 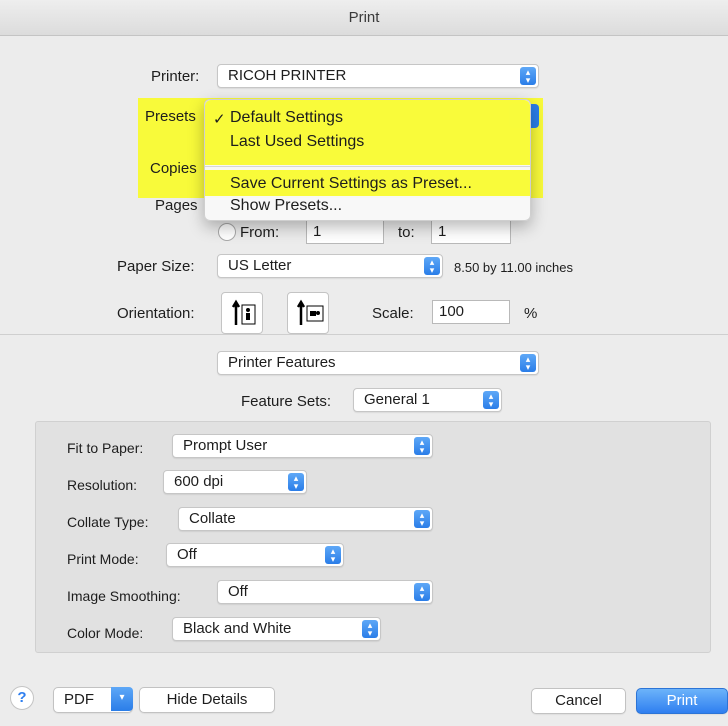 I want to click on menu-separator, so click(x=367, y=166).